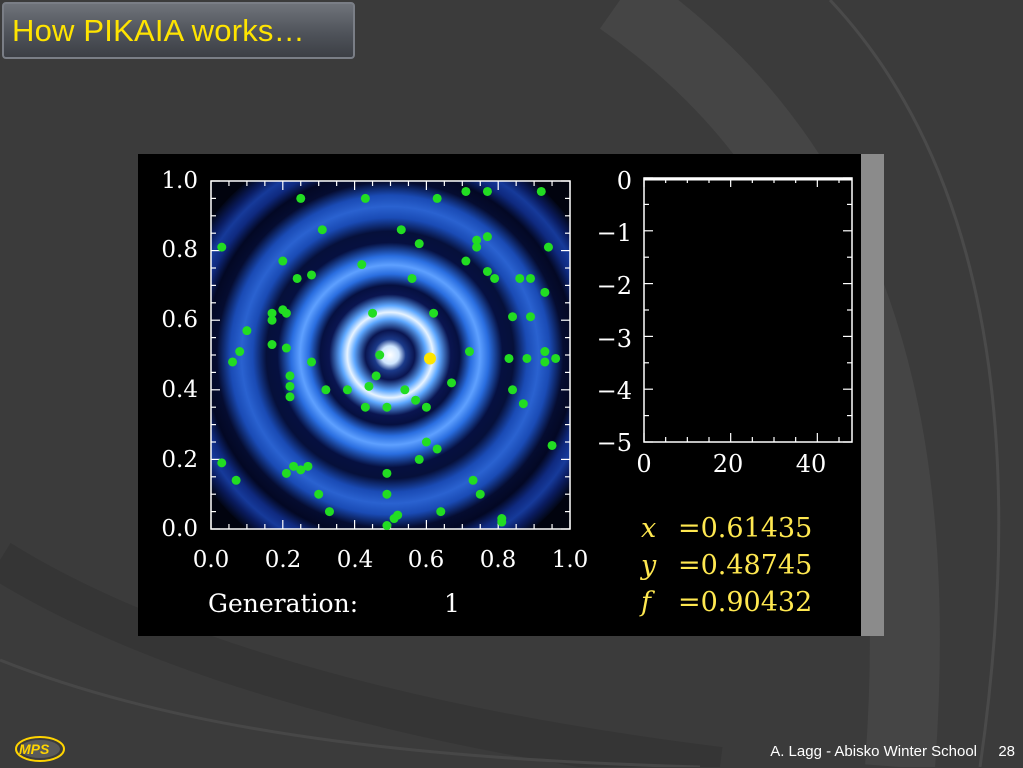 The image size is (1023, 768). I want to click on left-x-tick-label: 0.8, so click(498, 560).